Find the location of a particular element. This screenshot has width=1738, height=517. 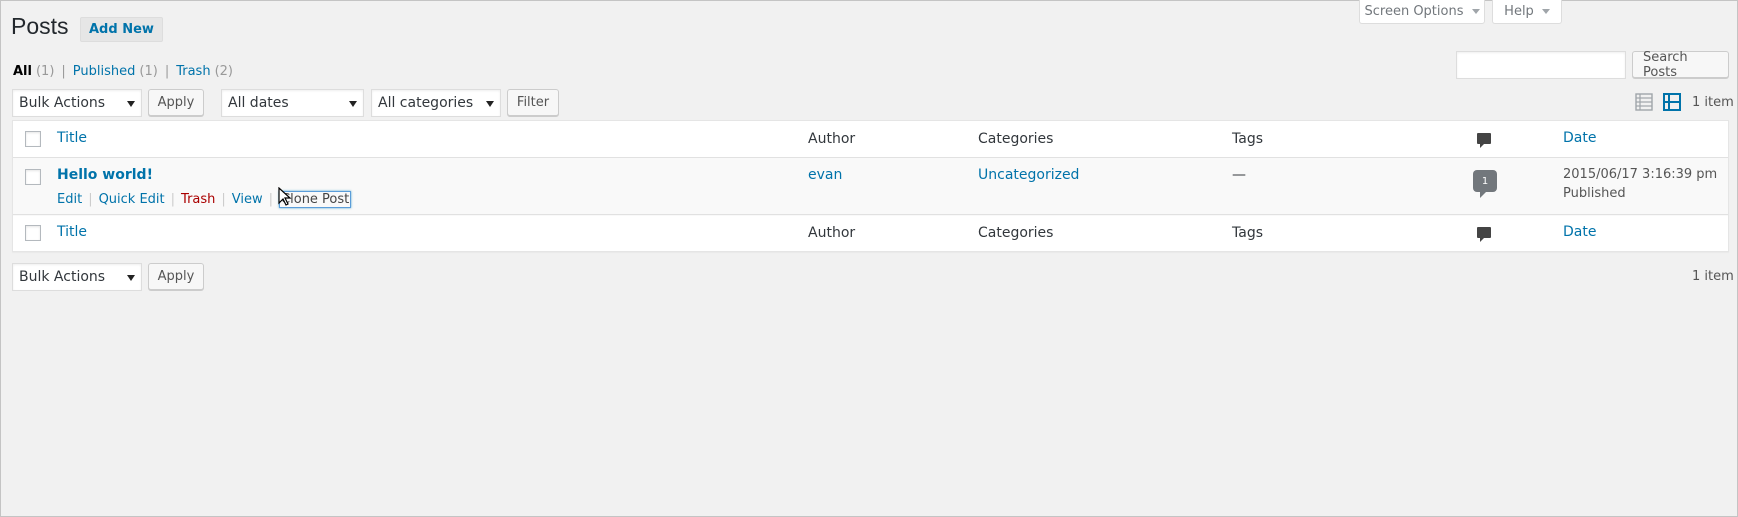

table-footer: Title Author Categories Tags Date is located at coordinates (870, 232).